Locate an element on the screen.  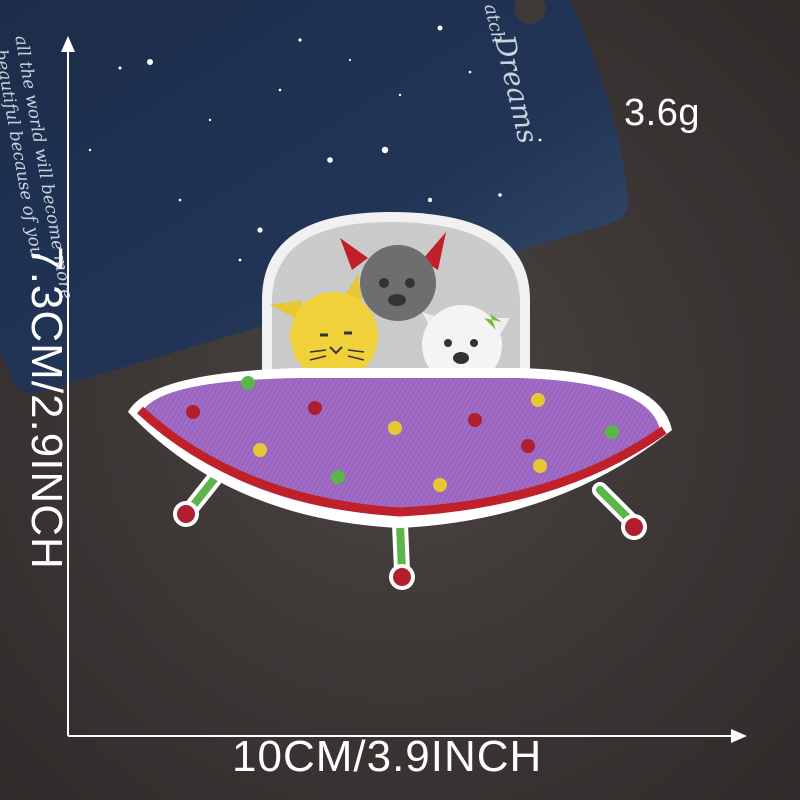
width-dimension-label: 10CM/3.9INCH is located at coordinates (387, 756).